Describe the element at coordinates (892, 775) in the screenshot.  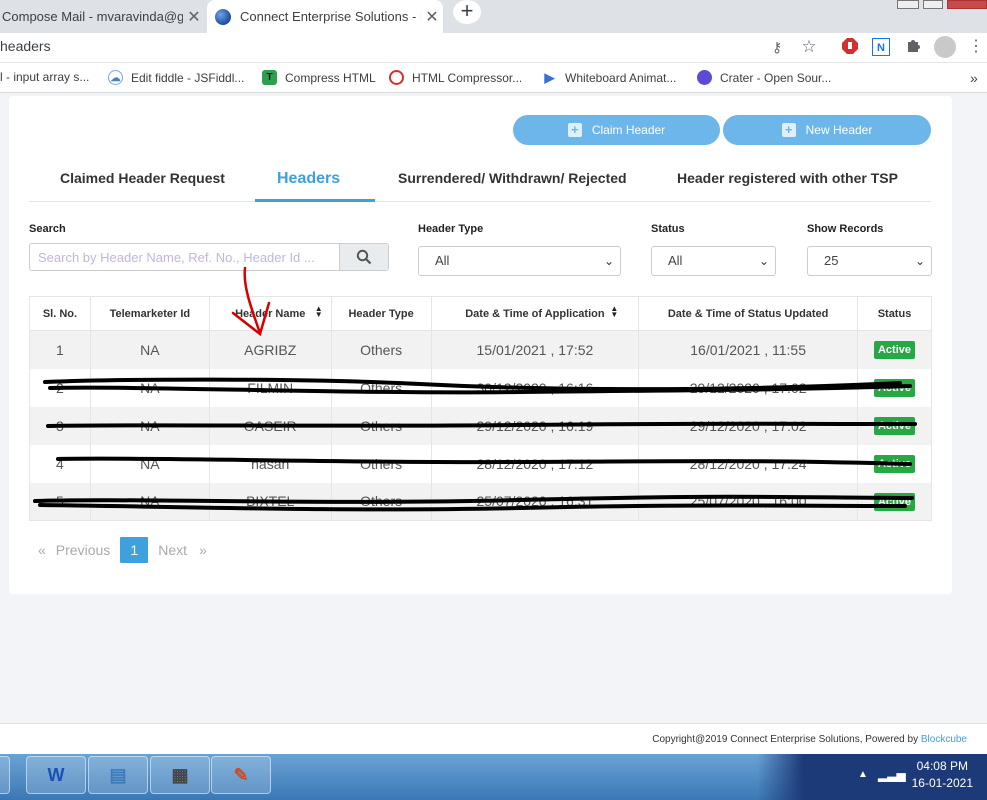
I see `network-signal-icon: ▂▃▅` at that location.